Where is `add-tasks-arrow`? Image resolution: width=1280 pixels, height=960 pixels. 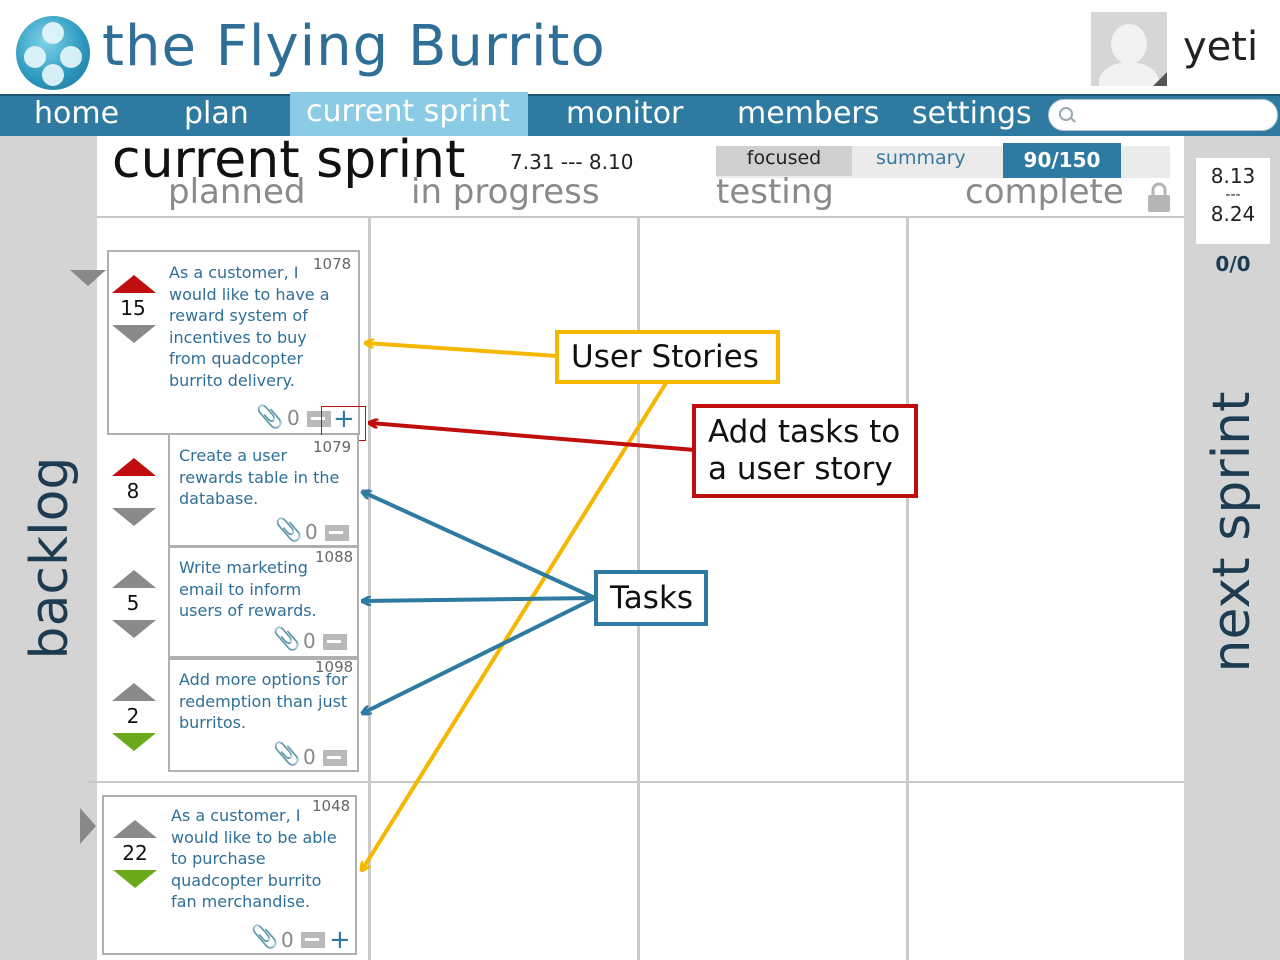
add-tasks-arrow is located at coordinates (533, 437).